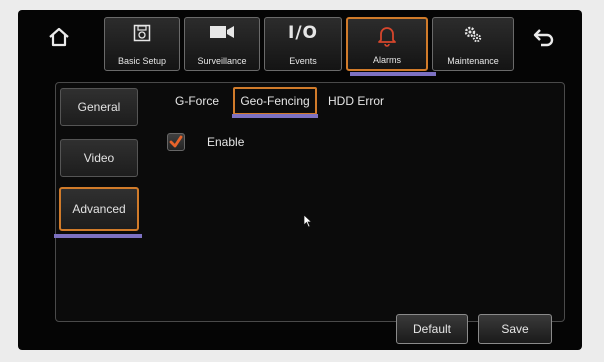 The height and width of the screenshot is (362, 604). What do you see at coordinates (222, 61) in the screenshot?
I see `tab-surveillance-label: Surveillance` at bounding box center [222, 61].